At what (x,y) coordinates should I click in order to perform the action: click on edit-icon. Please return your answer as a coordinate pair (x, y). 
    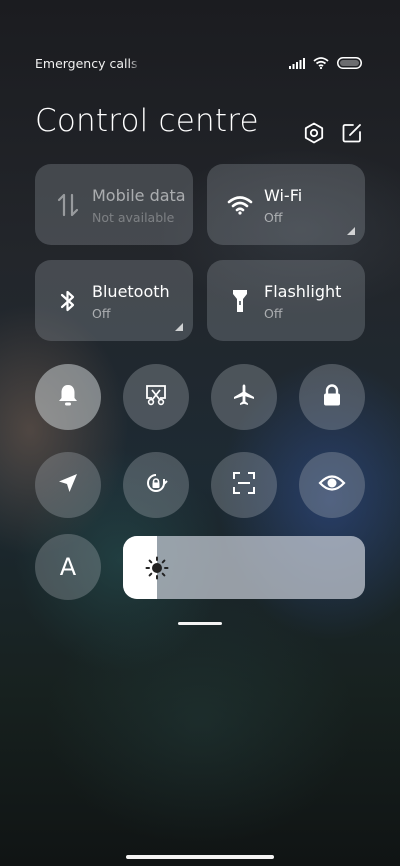
    Looking at the image, I should click on (352, 133).